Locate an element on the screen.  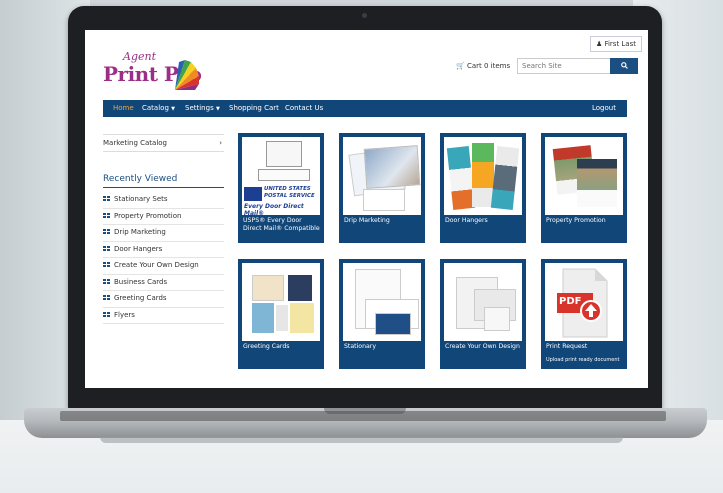
postcard-photo is located at coordinates (392, 167).